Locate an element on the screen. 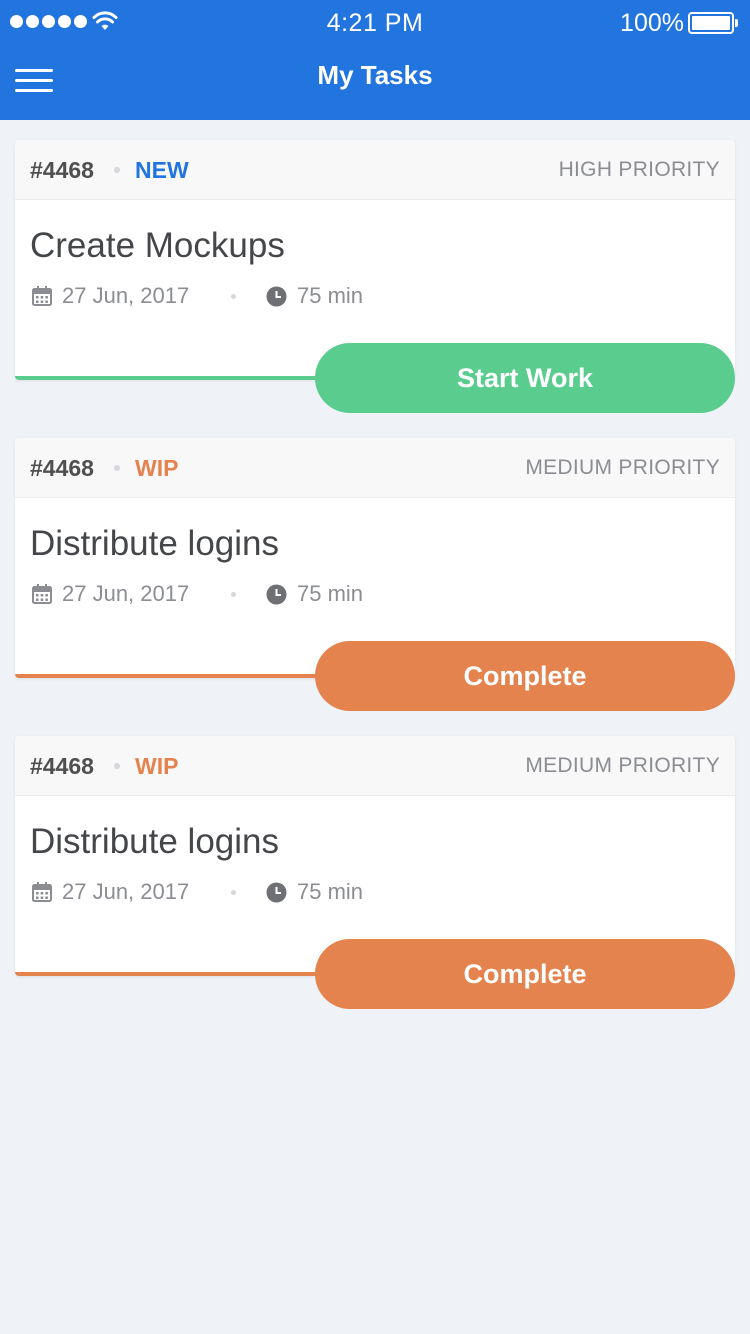 The height and width of the screenshot is (1334, 750). page-title: My Tasks is located at coordinates (375, 75).